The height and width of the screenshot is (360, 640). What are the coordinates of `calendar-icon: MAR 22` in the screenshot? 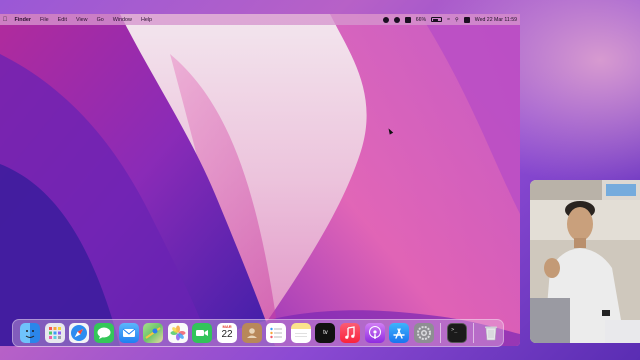 It's located at (227, 333).